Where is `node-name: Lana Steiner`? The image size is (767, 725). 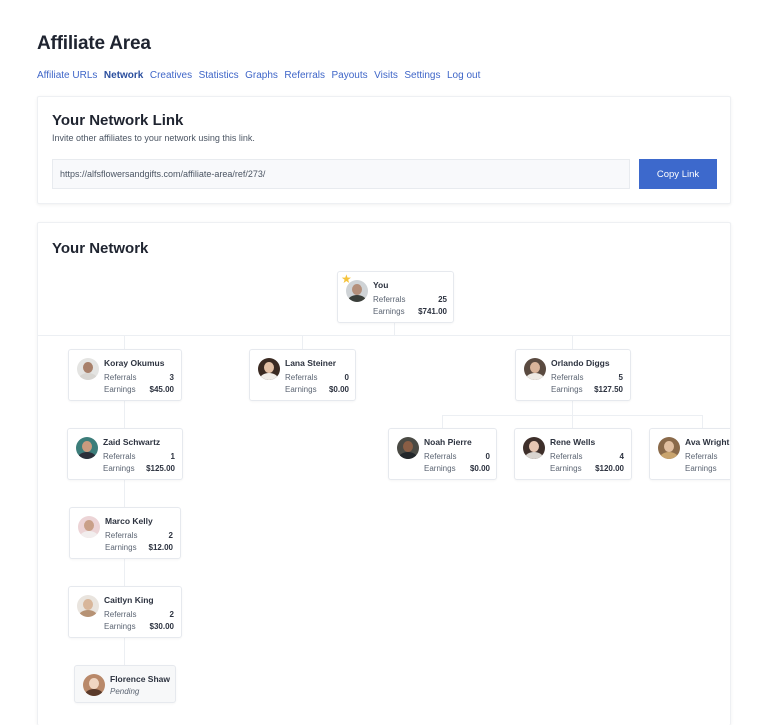 node-name: Lana Steiner is located at coordinates (311, 363).